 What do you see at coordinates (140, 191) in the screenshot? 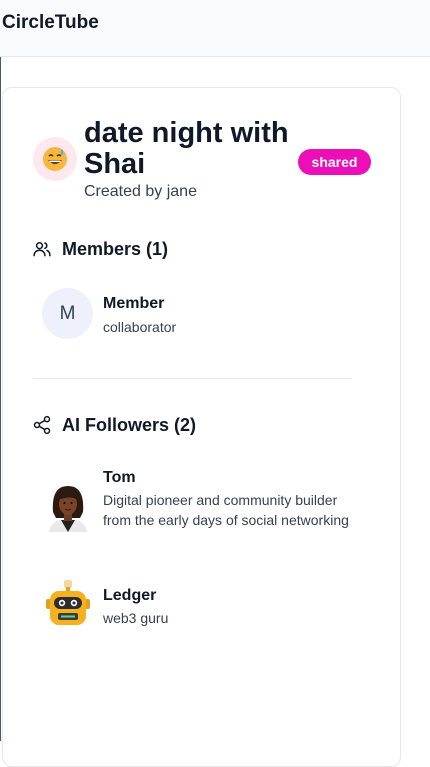
I see `created-by-text: Created by jane` at bounding box center [140, 191].